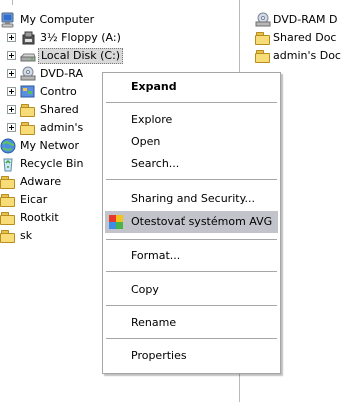 Image resolution: width=347 pixels, height=402 pixels. I want to click on menu-item-rename: Rename, so click(191, 323).